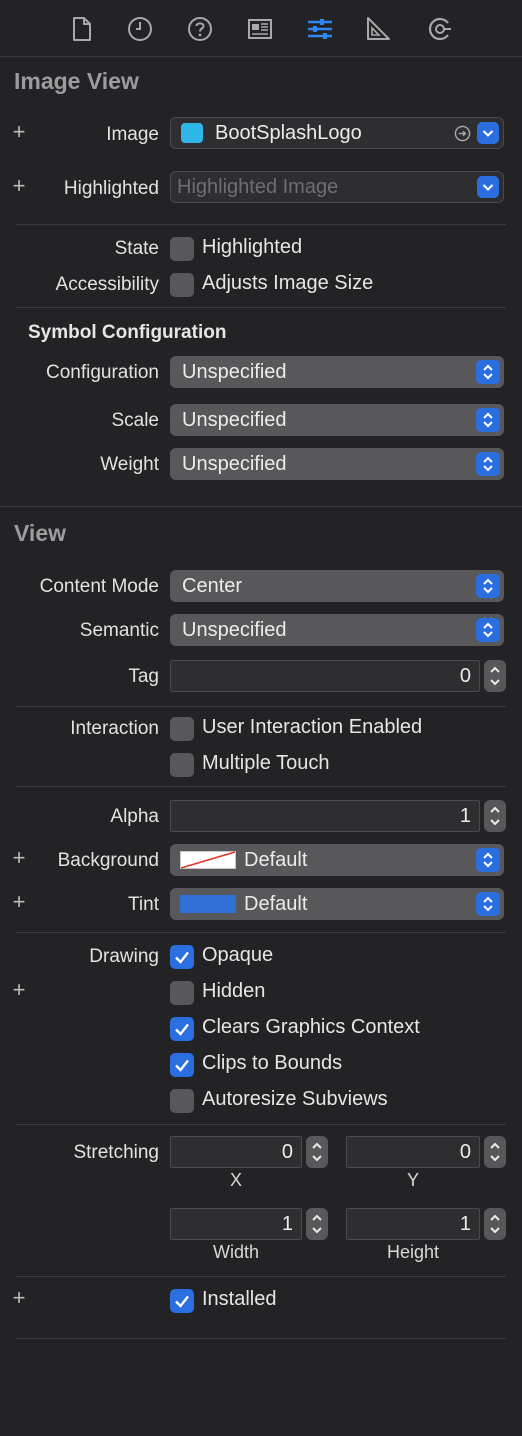  Describe the element at coordinates (252, 247) in the screenshot. I see `state-highlighted-label: Highlighted` at that location.